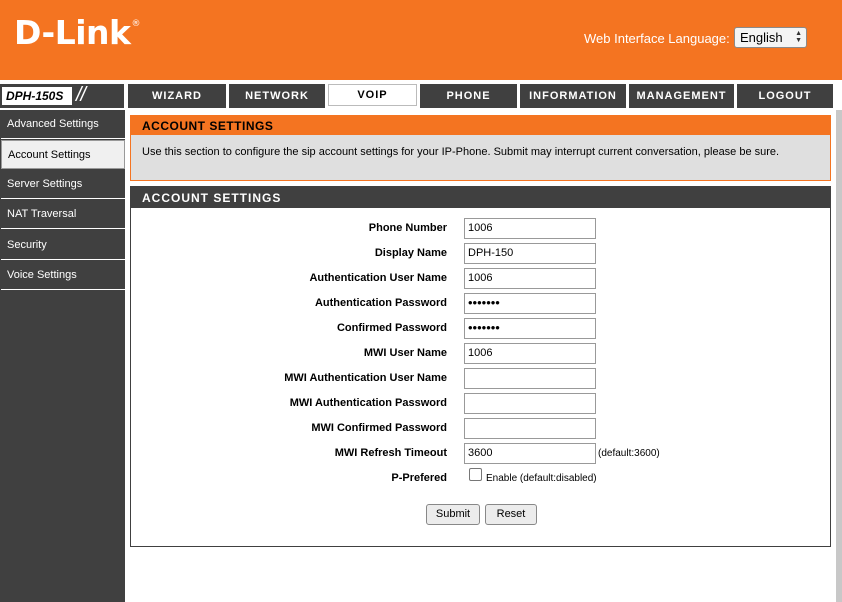 The image size is (842, 602). Describe the element at coordinates (379, 428) in the screenshot. I see `mwi-confirmed-password-label: MWI Confirmed Password` at that location.